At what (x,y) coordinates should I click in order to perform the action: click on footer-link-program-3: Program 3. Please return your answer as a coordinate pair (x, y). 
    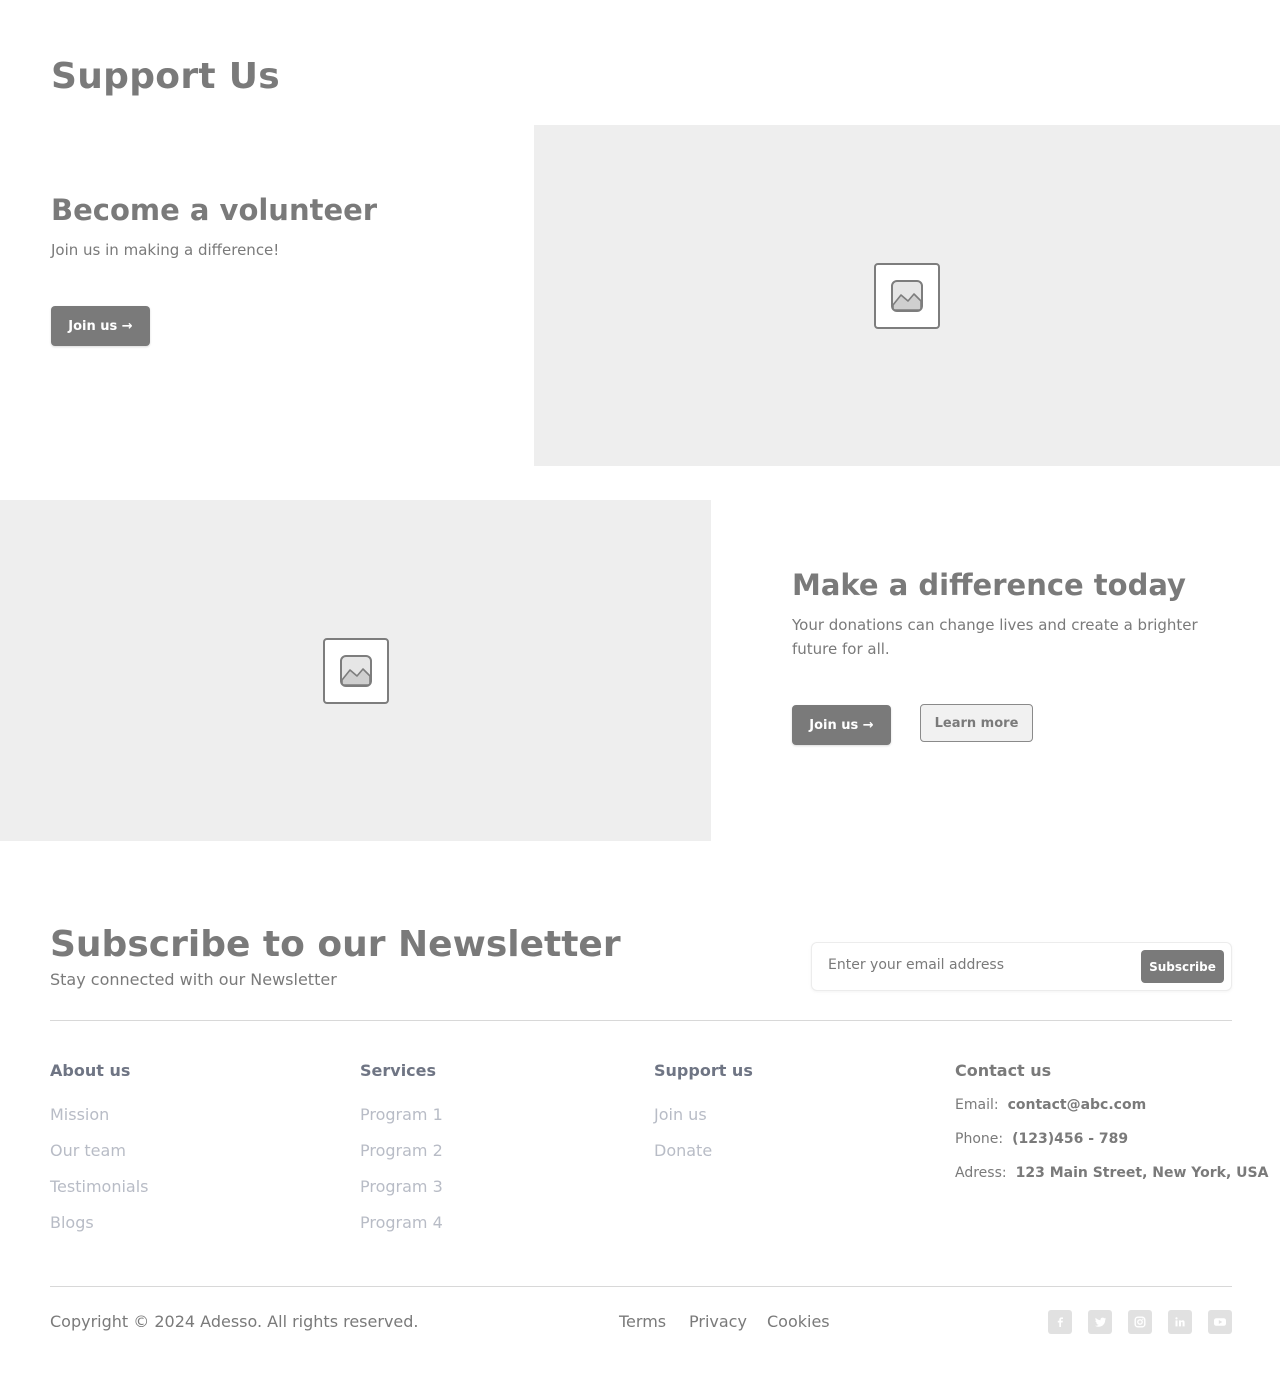
    Looking at the image, I should click on (401, 1186).